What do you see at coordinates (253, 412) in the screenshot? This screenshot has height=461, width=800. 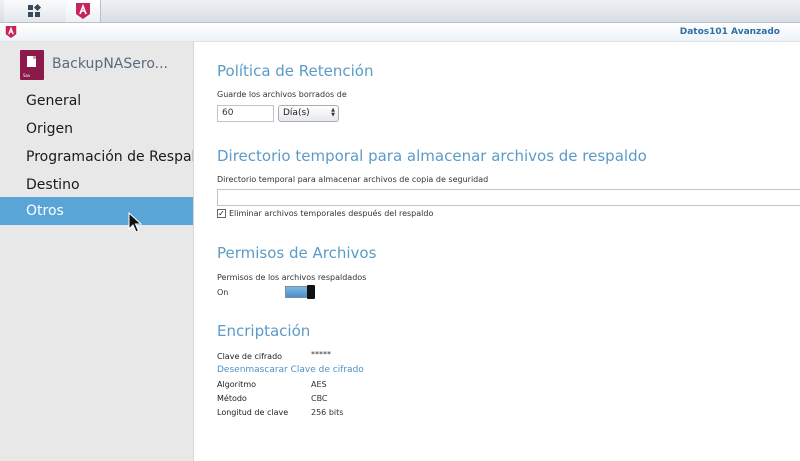 I see `keylen-label: Longitud de clave` at bounding box center [253, 412].